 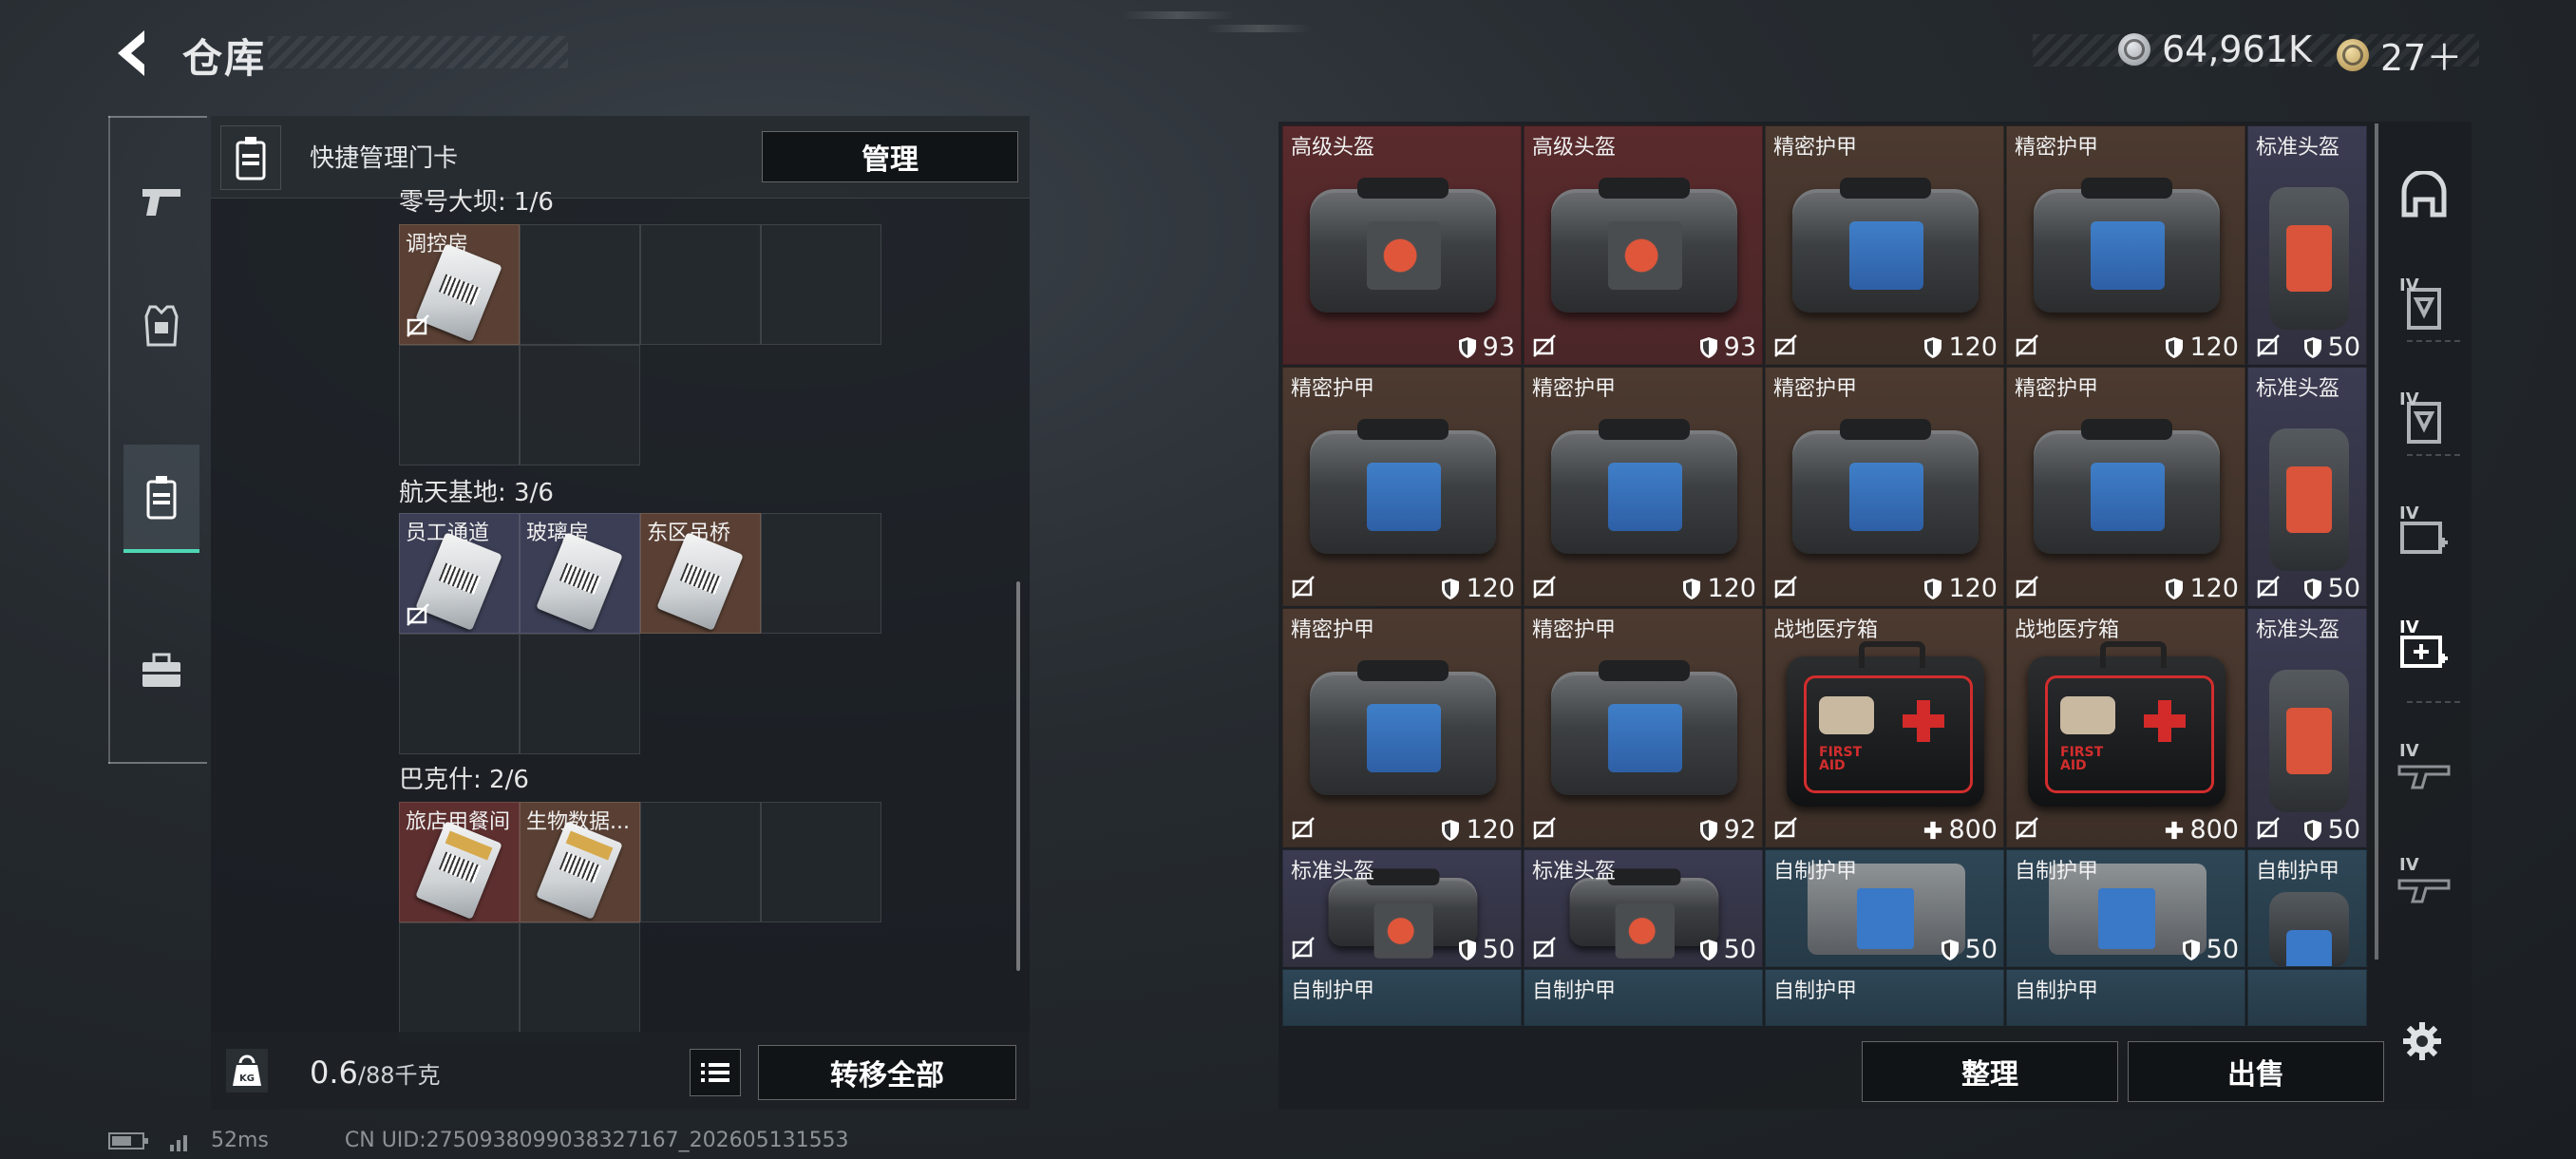 I want to click on sort-button: 整理, so click(x=1990, y=1071).